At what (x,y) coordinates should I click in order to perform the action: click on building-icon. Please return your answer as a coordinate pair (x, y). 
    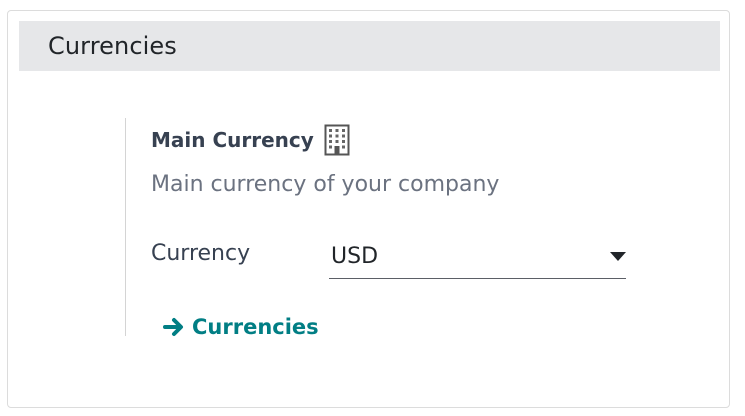
    Looking at the image, I should click on (337, 140).